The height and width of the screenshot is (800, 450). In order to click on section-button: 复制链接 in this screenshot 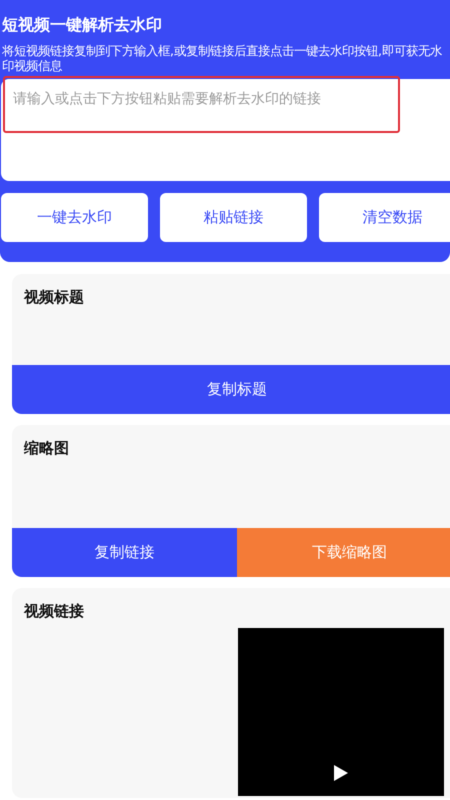, I will do `click(124, 552)`.